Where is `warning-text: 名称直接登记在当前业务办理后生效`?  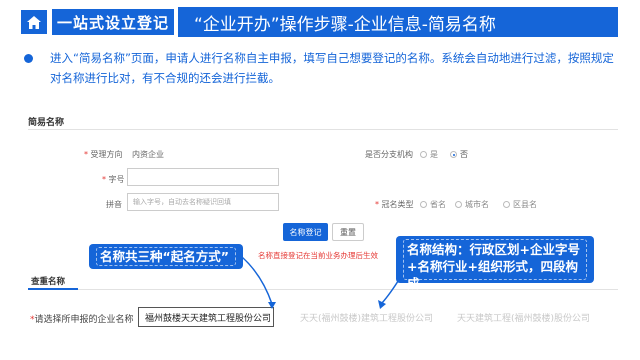 warning-text: 名称直接登记在当前业务办理后生效 is located at coordinates (318, 255).